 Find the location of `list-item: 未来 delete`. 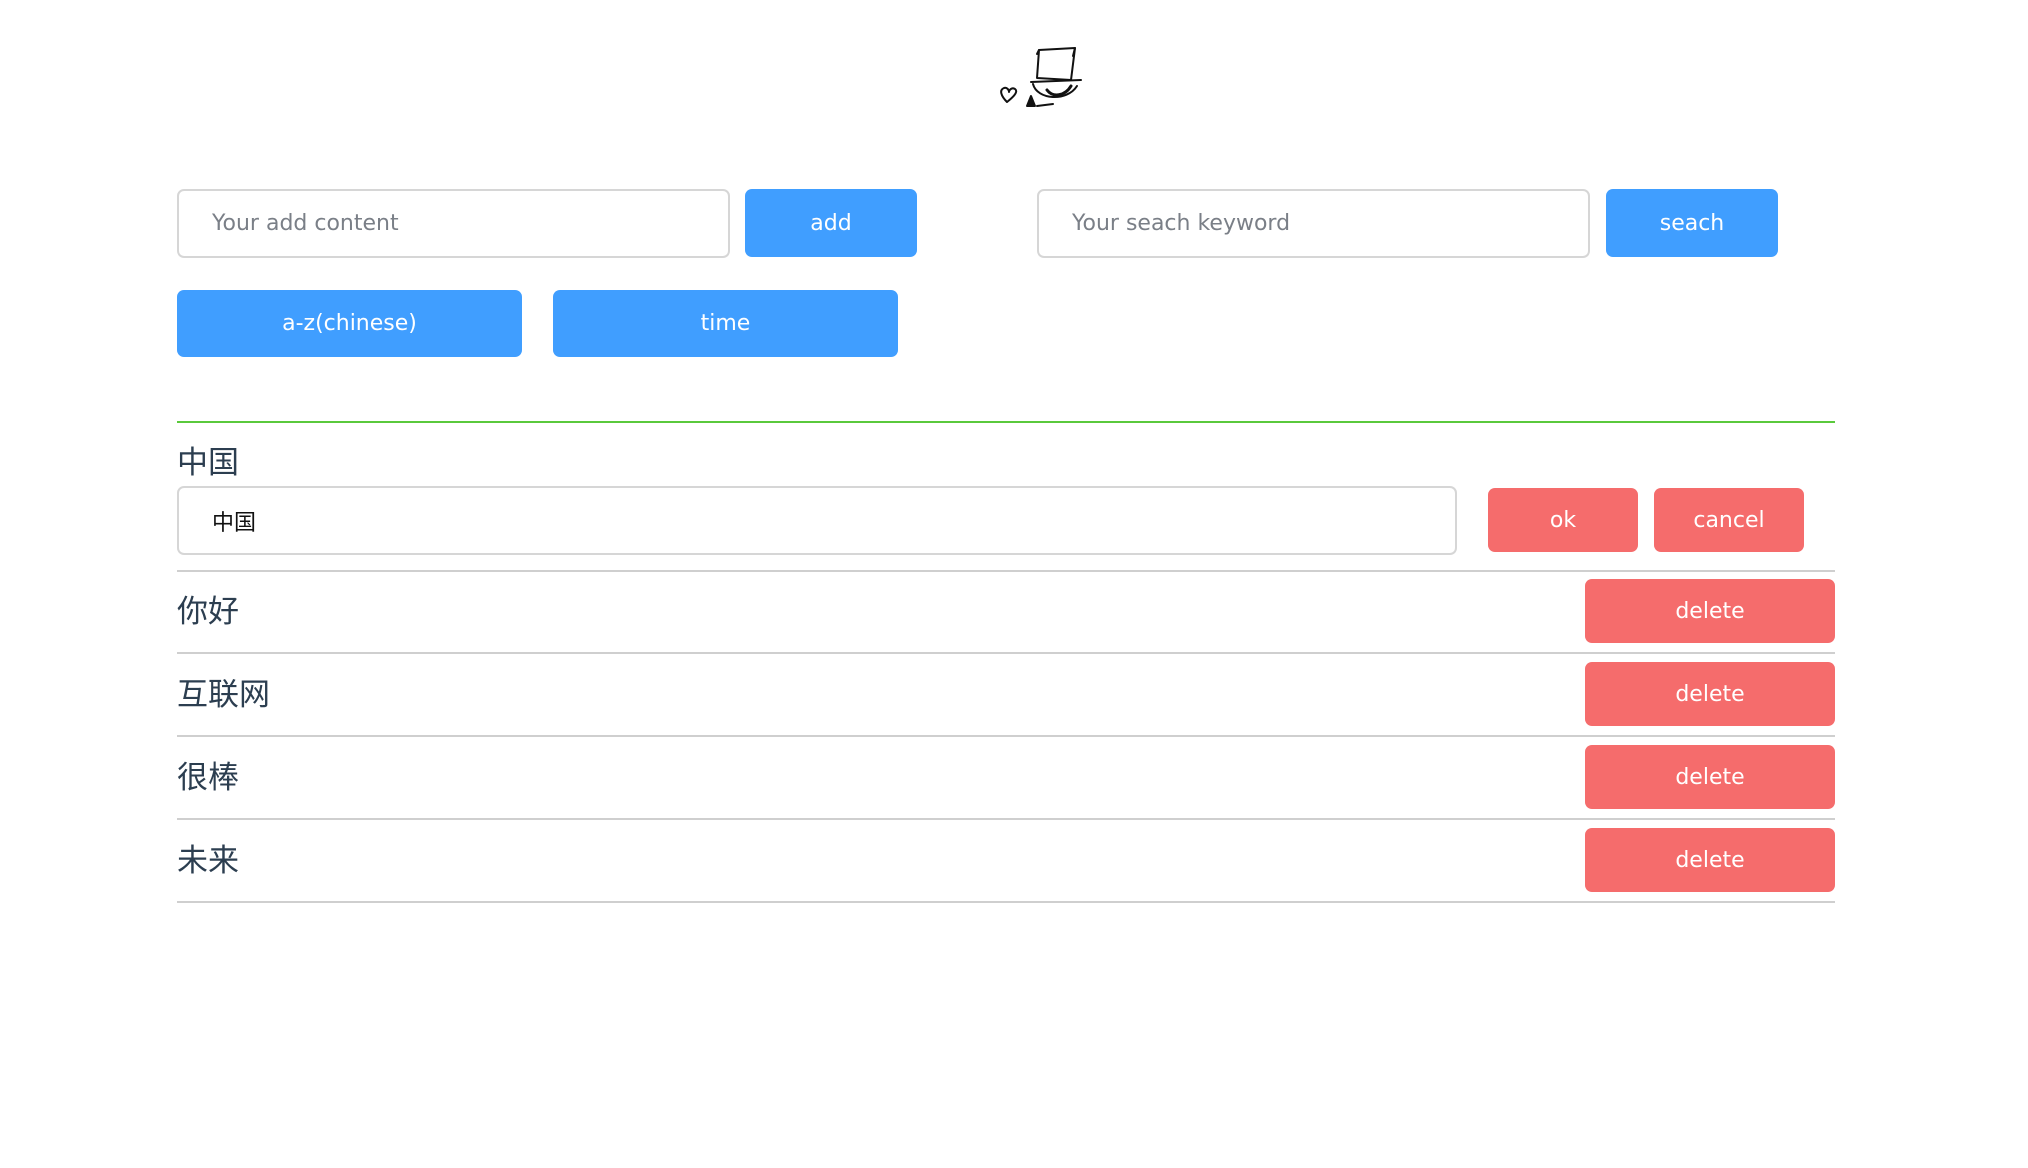

list-item: 未来 delete is located at coordinates (1006, 862).